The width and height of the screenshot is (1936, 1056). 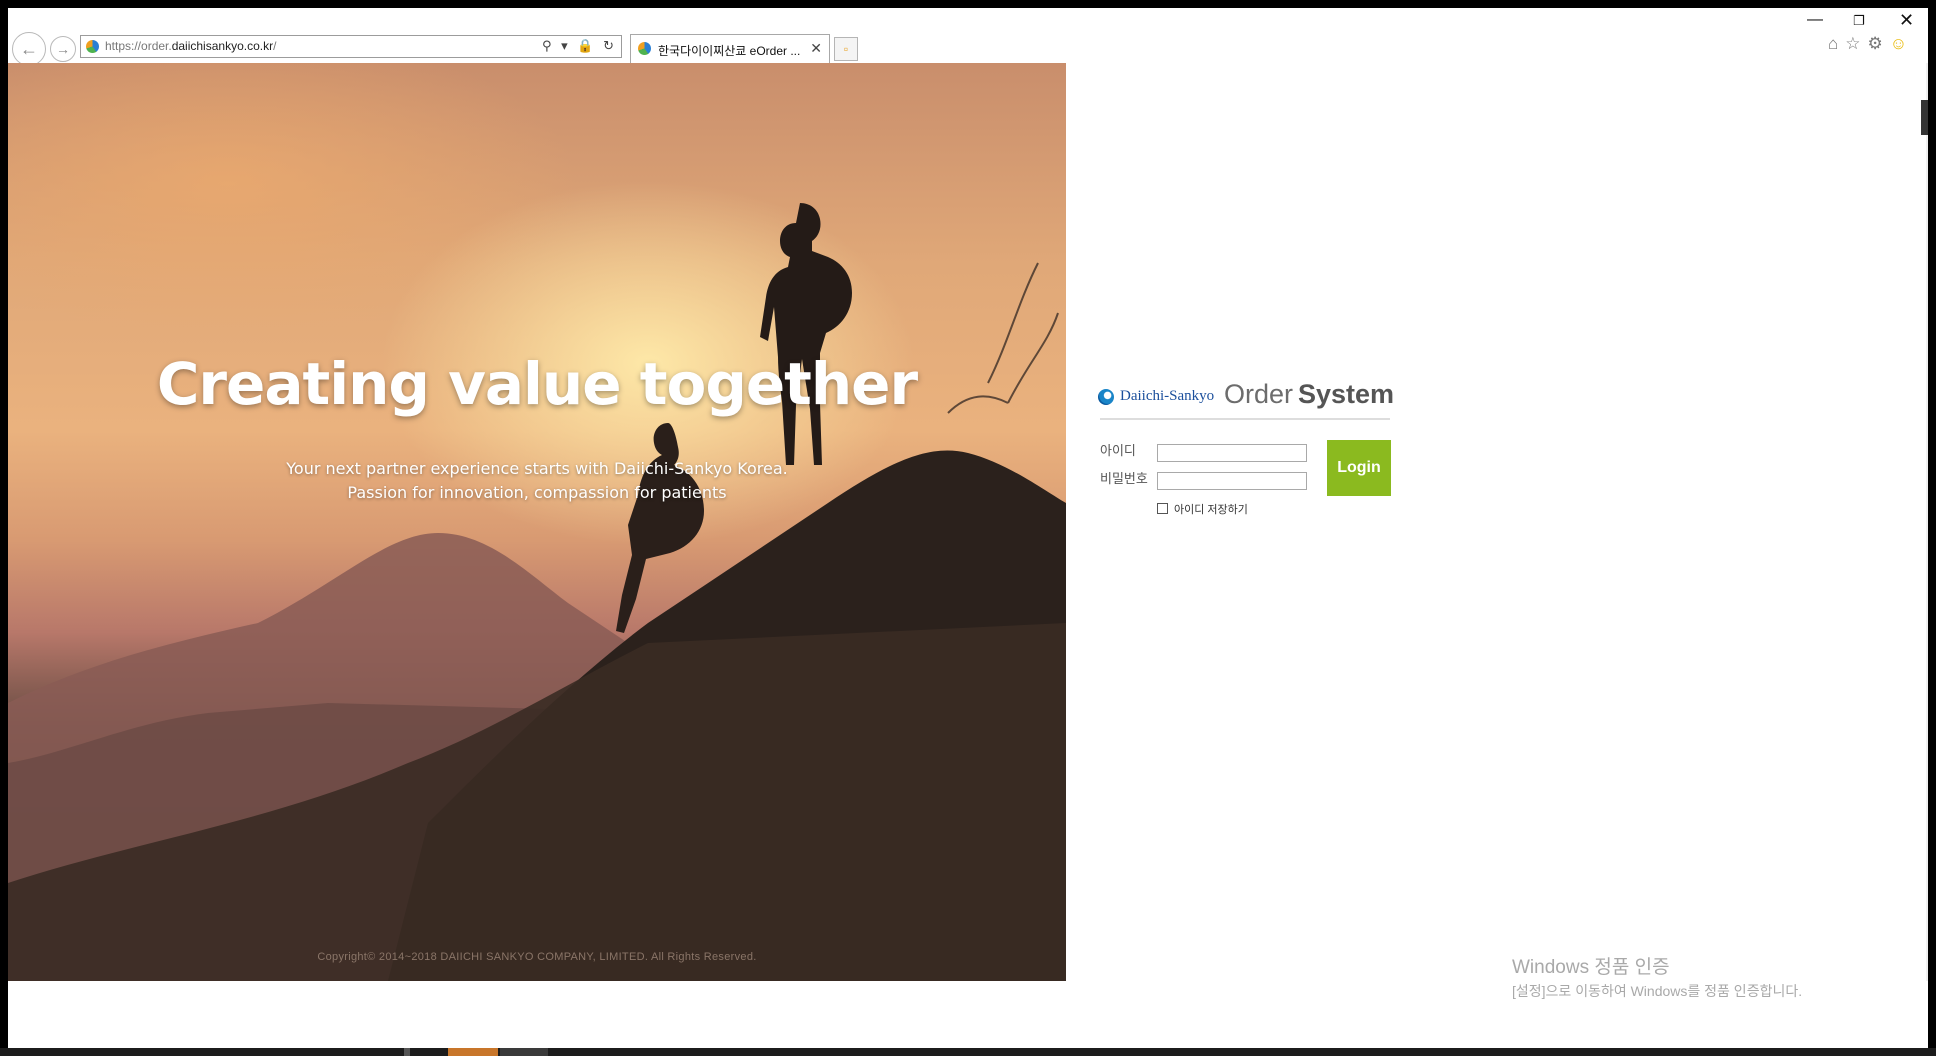 What do you see at coordinates (1118, 450) in the screenshot?
I see `id-label: 아이디` at bounding box center [1118, 450].